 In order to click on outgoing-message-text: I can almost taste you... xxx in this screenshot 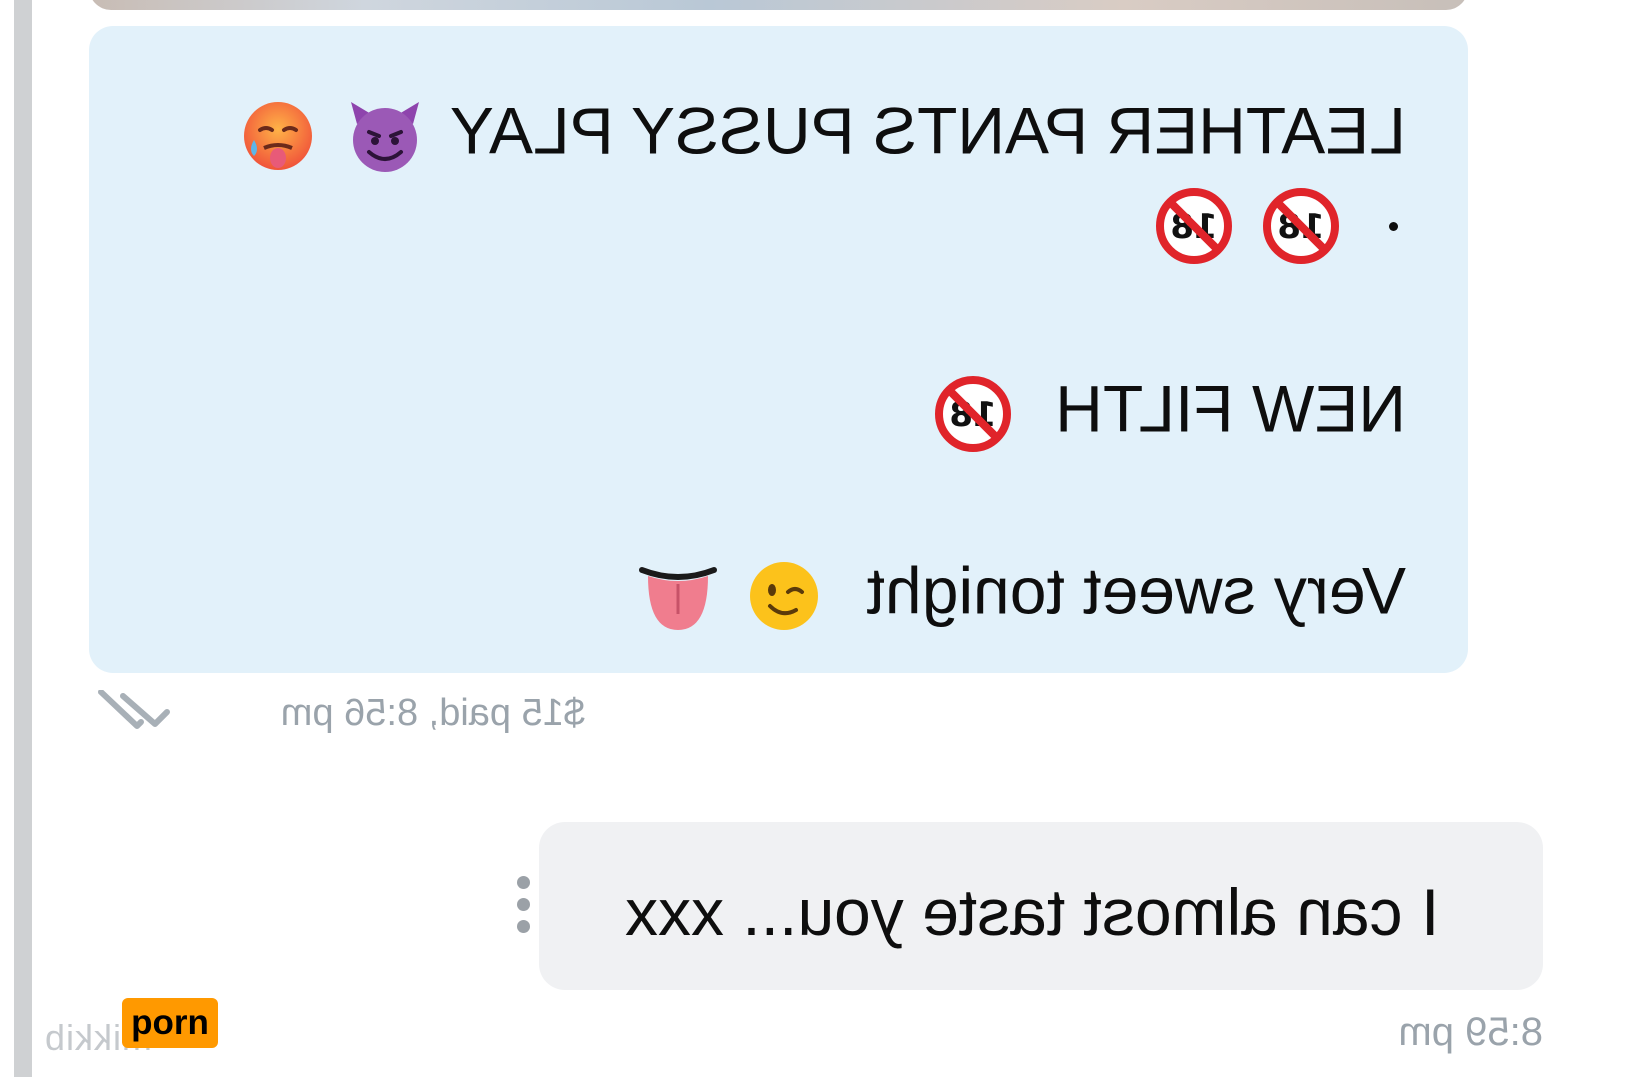, I will do `click(1032, 912)`.